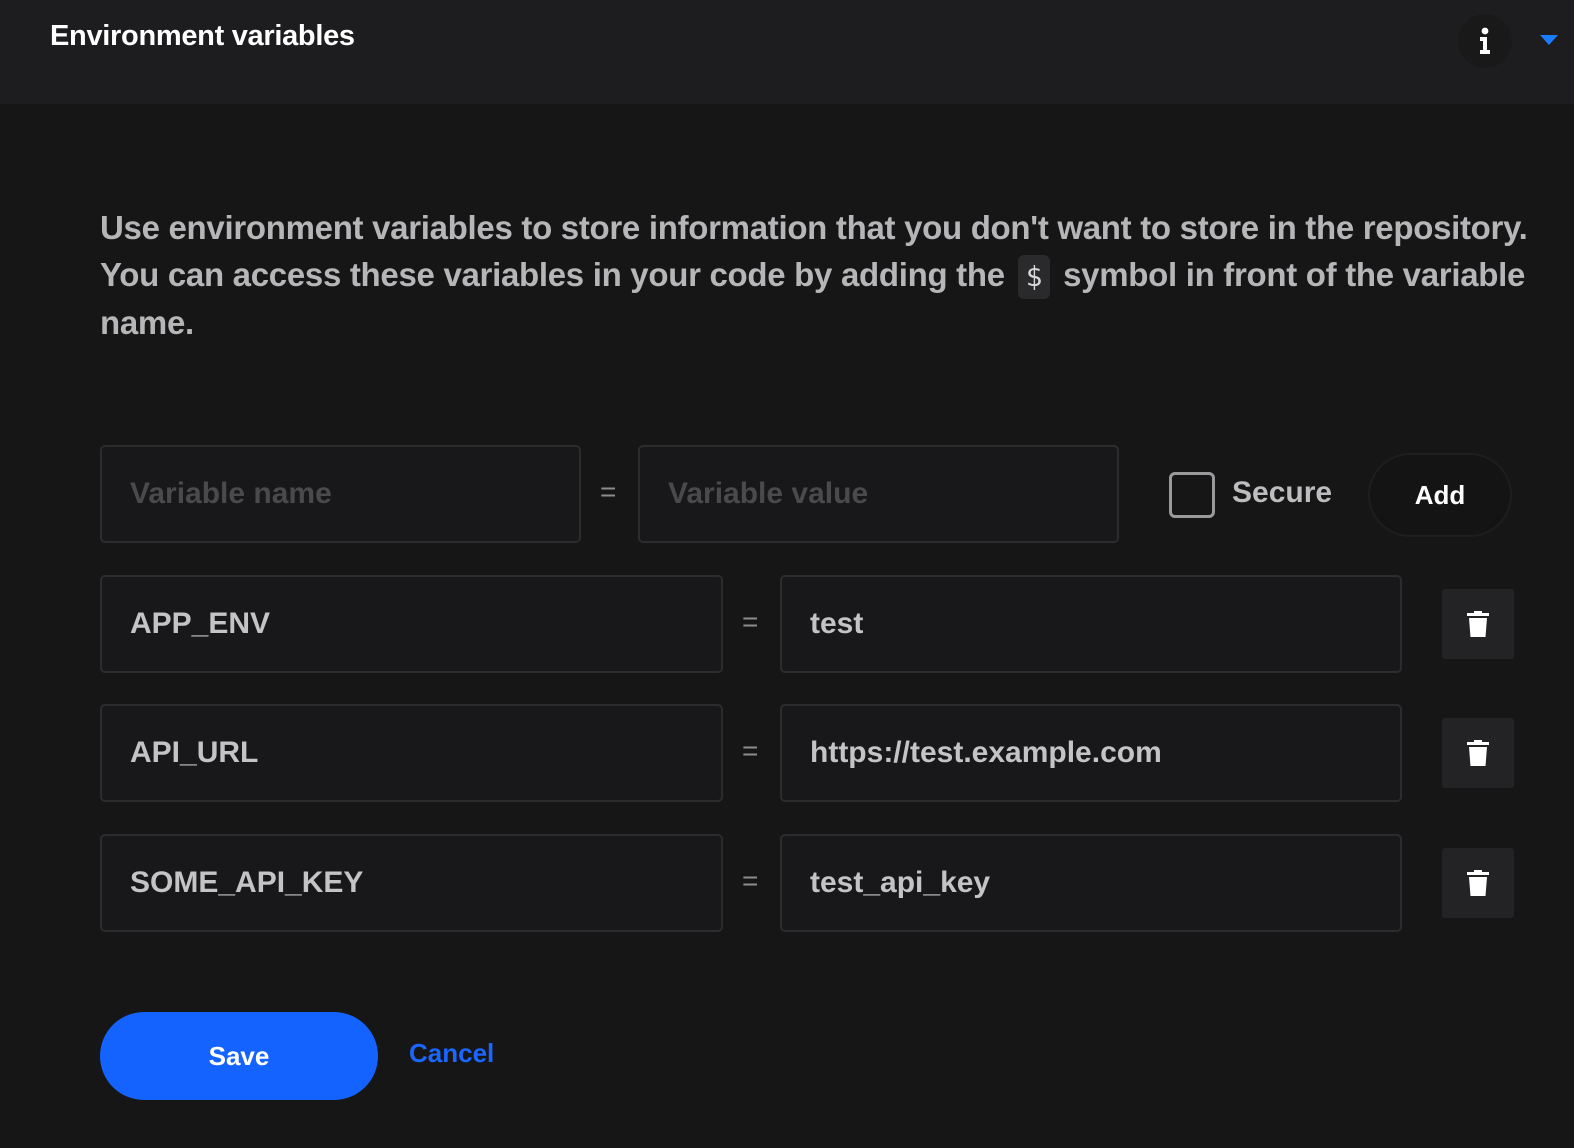 This screenshot has width=1574, height=1148. I want to click on info-button, so click(1485, 41).